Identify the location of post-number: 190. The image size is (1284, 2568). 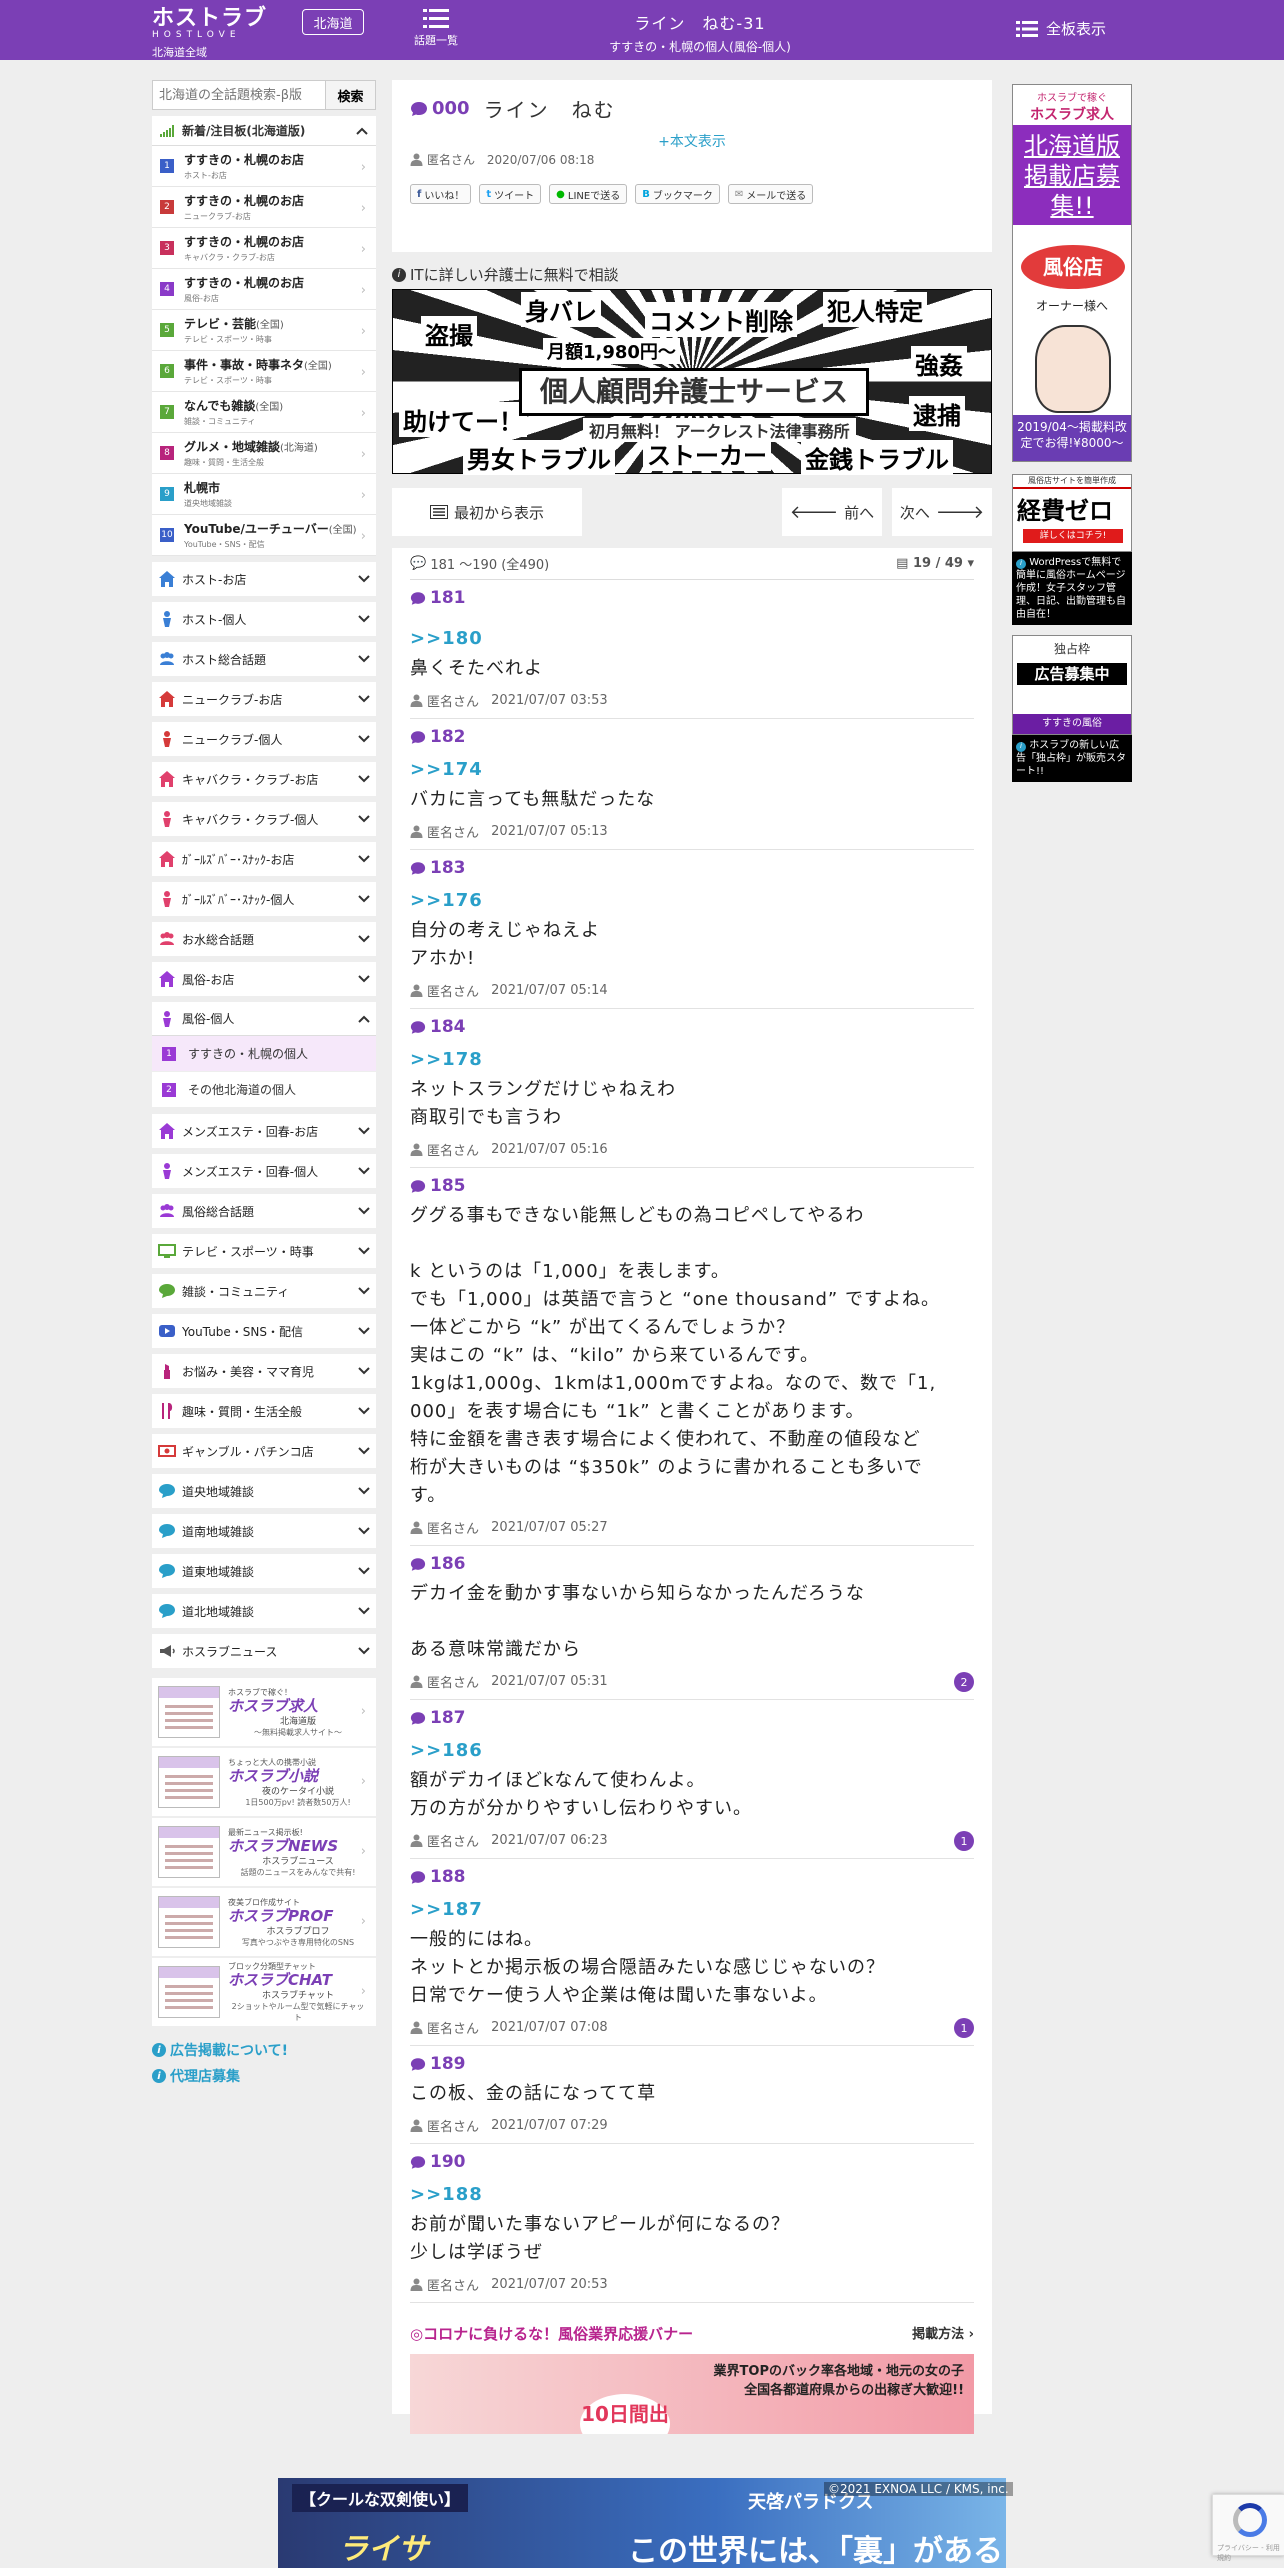
(692, 2162).